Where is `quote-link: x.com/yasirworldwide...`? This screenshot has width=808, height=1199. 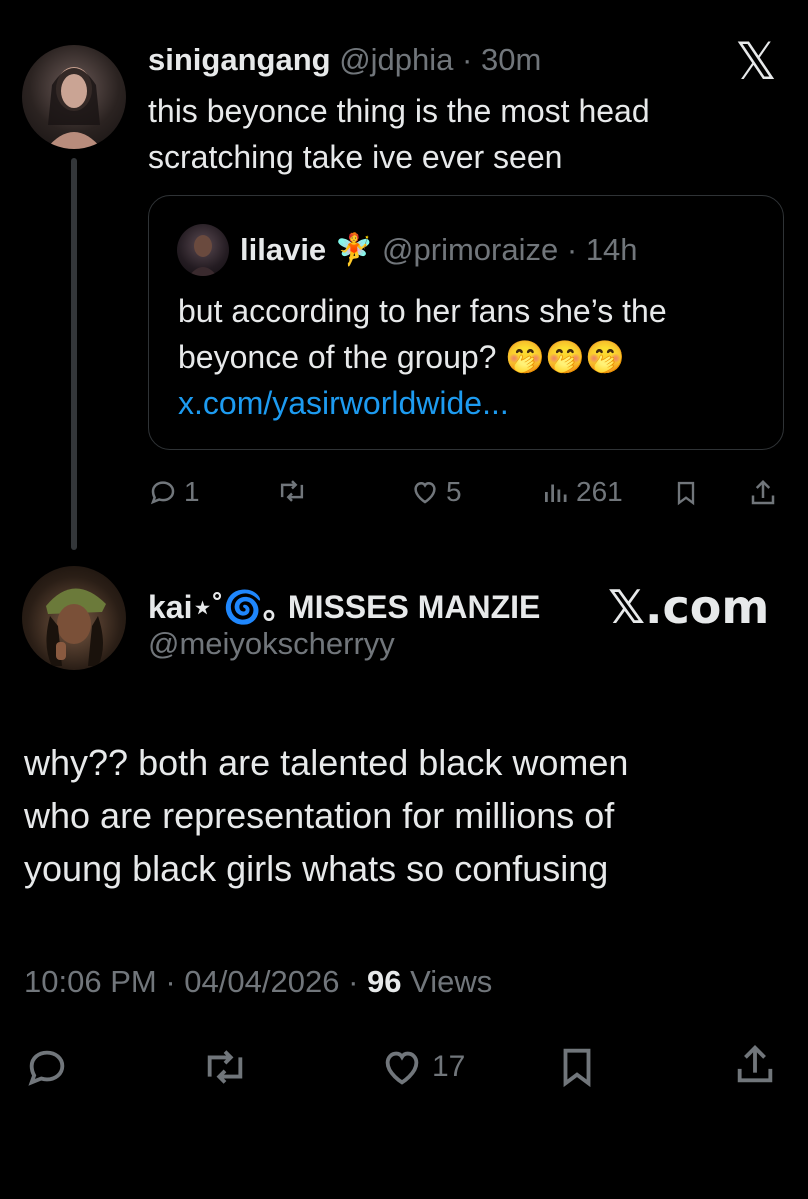
quote-link: x.com/yasirworldwide... is located at coordinates (422, 403).